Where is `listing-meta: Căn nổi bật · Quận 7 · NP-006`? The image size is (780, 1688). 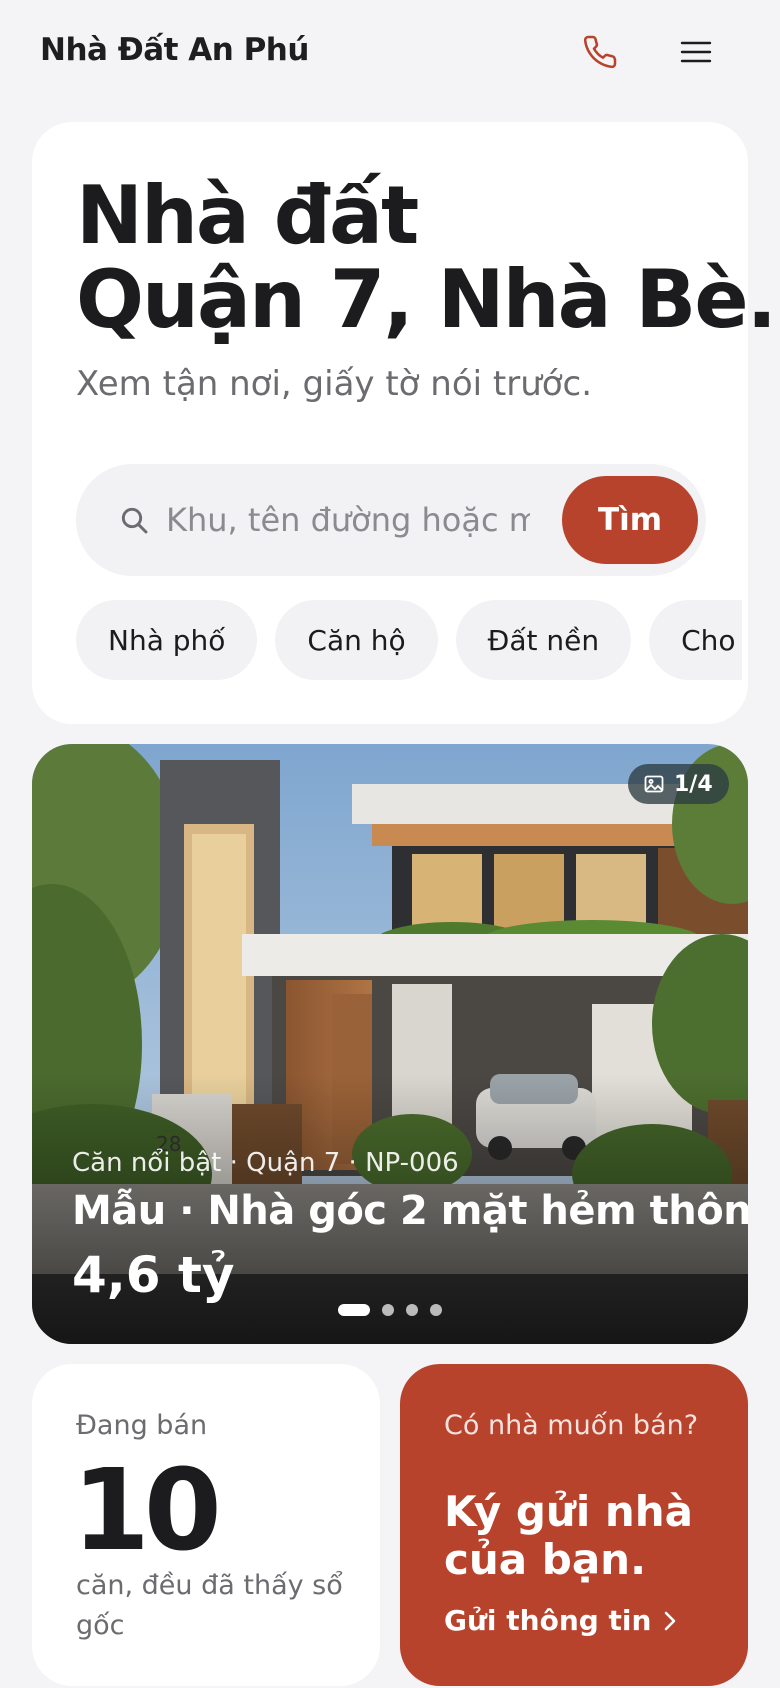
listing-meta: Căn nổi bật · Quận 7 · NP-006 is located at coordinates (265, 1163).